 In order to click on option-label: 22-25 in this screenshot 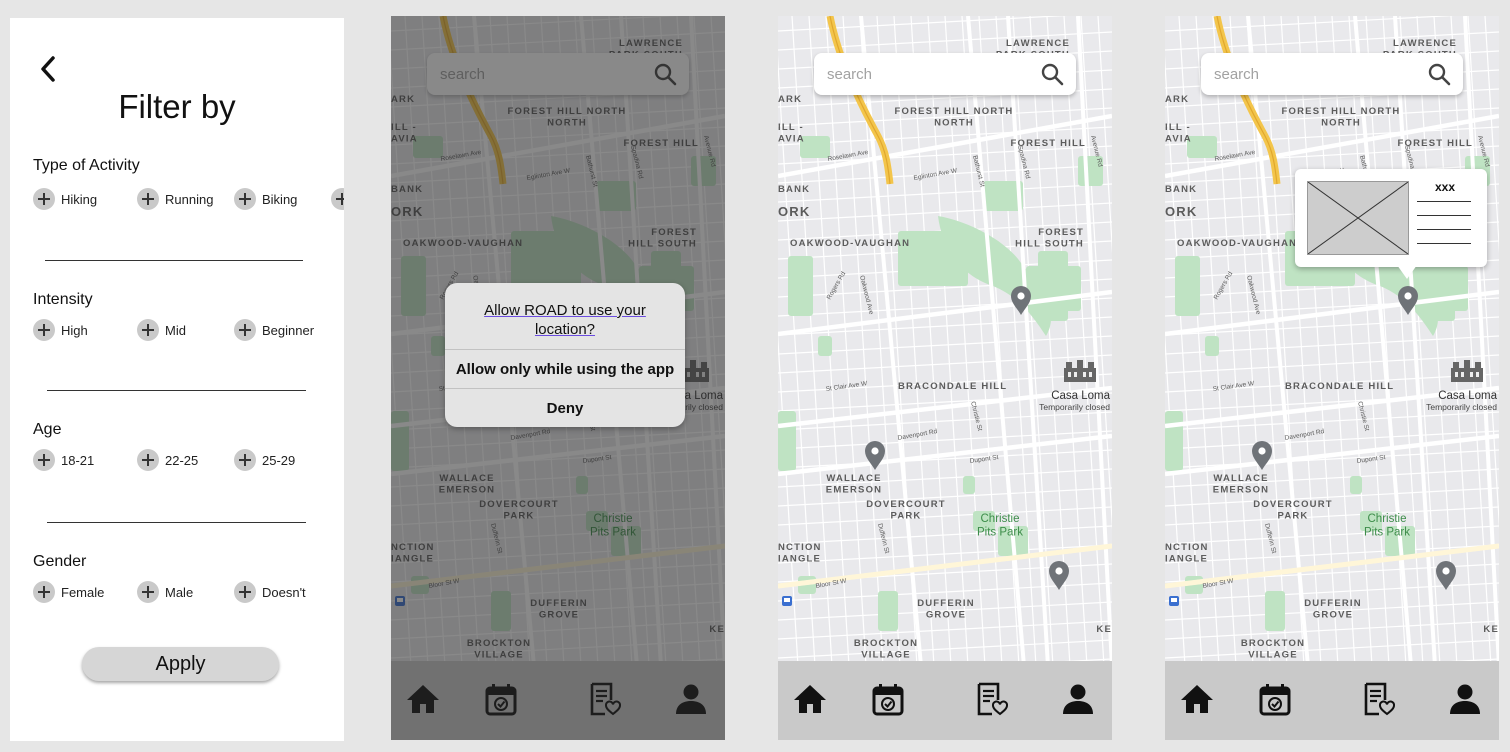, I will do `click(182, 460)`.